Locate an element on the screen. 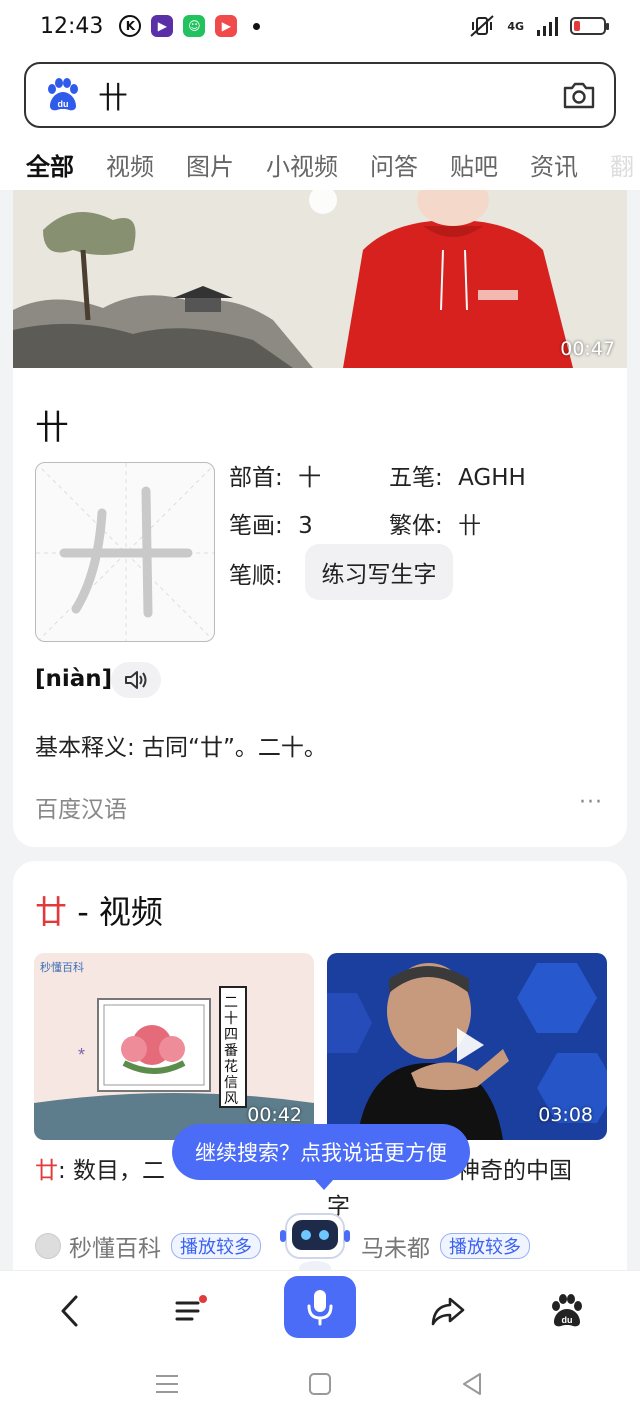 The width and height of the screenshot is (640, 1422). bottom-toolbar: du is located at coordinates (320, 1310).